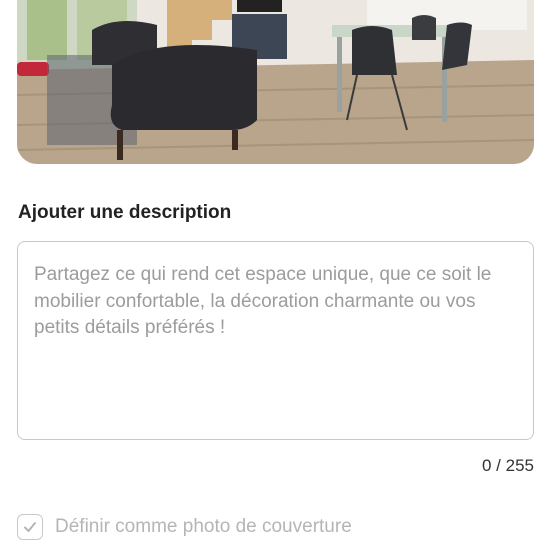 This screenshot has width=550, height=550. What do you see at coordinates (203, 526) in the screenshot?
I see `cover-photo-label: Définir comme photo de couverture` at bounding box center [203, 526].